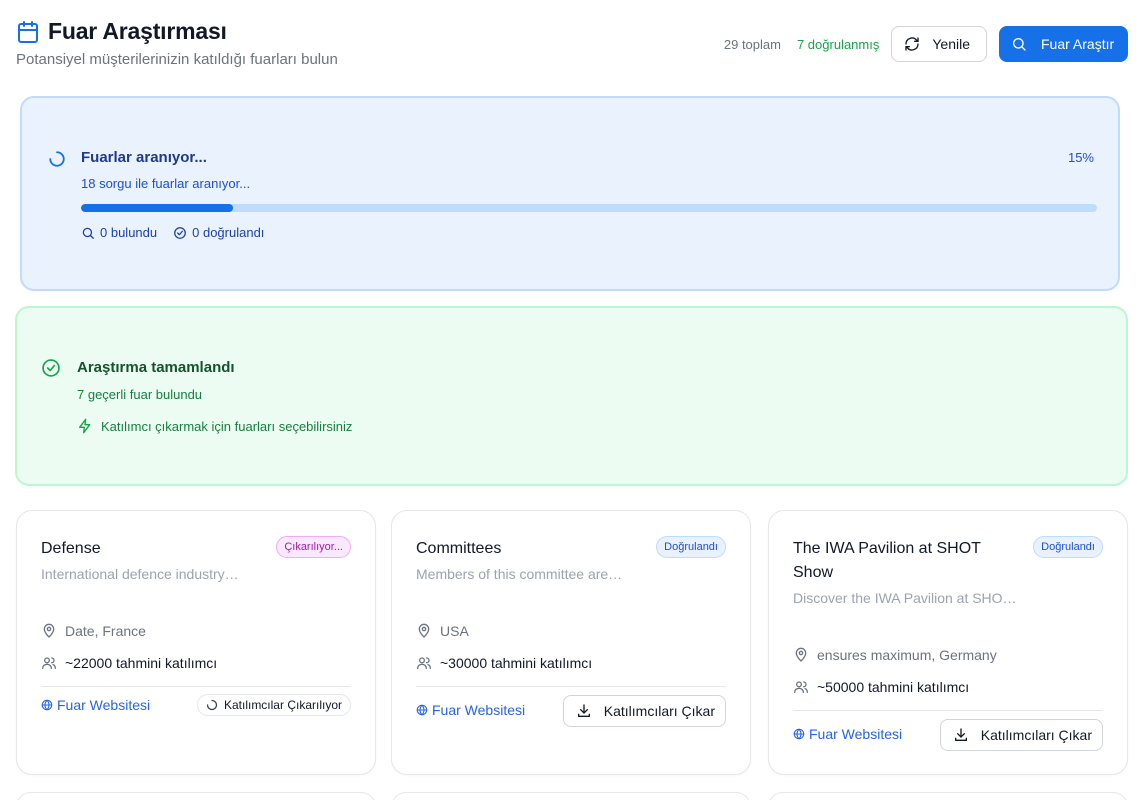 Image resolution: width=1140 pixels, height=800 pixels. I want to click on progress-bar-fill, so click(157, 208).